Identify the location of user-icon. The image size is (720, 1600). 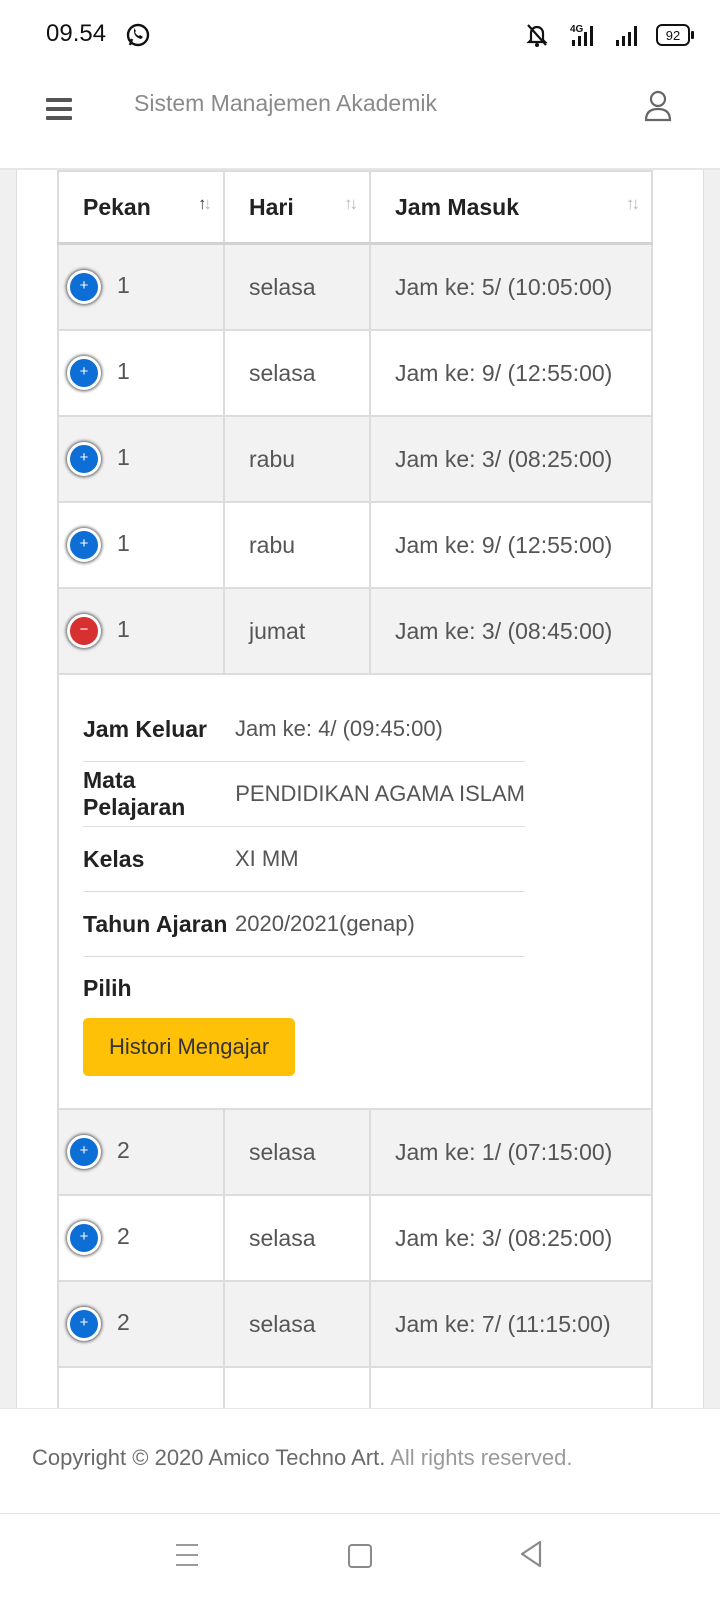
(658, 106).